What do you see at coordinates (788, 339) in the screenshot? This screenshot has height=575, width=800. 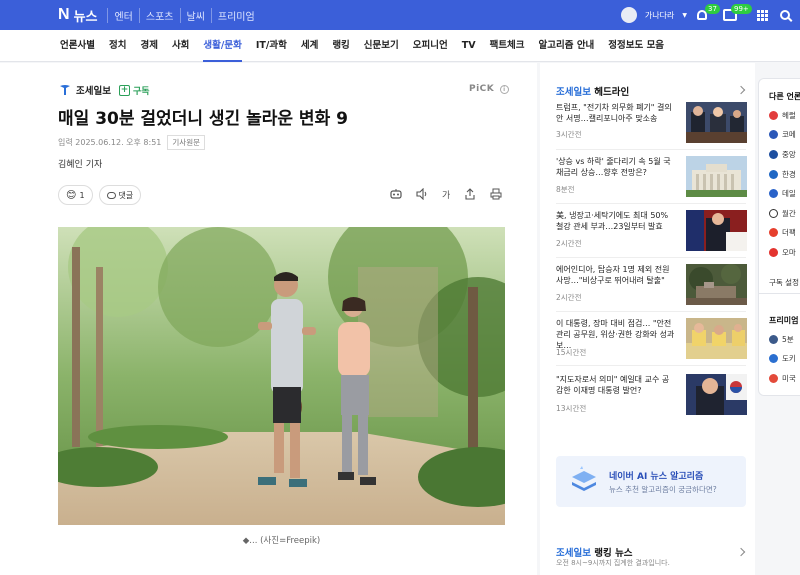 I see `premium-item-label: 5분` at bounding box center [788, 339].